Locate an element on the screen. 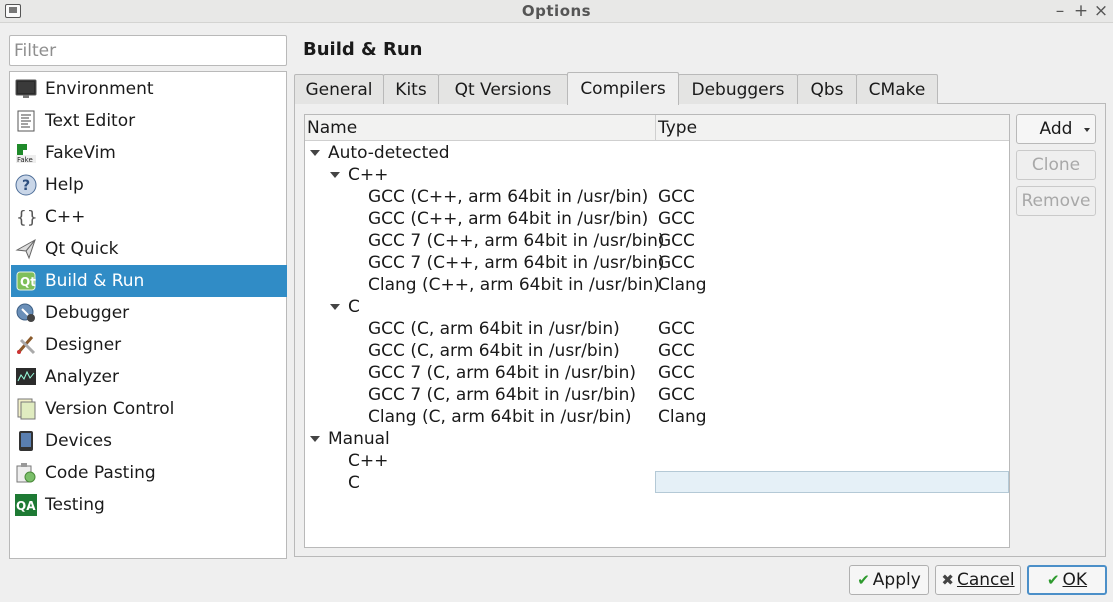 The height and width of the screenshot is (602, 1113). remove-button-label: Remove is located at coordinates (1056, 201).